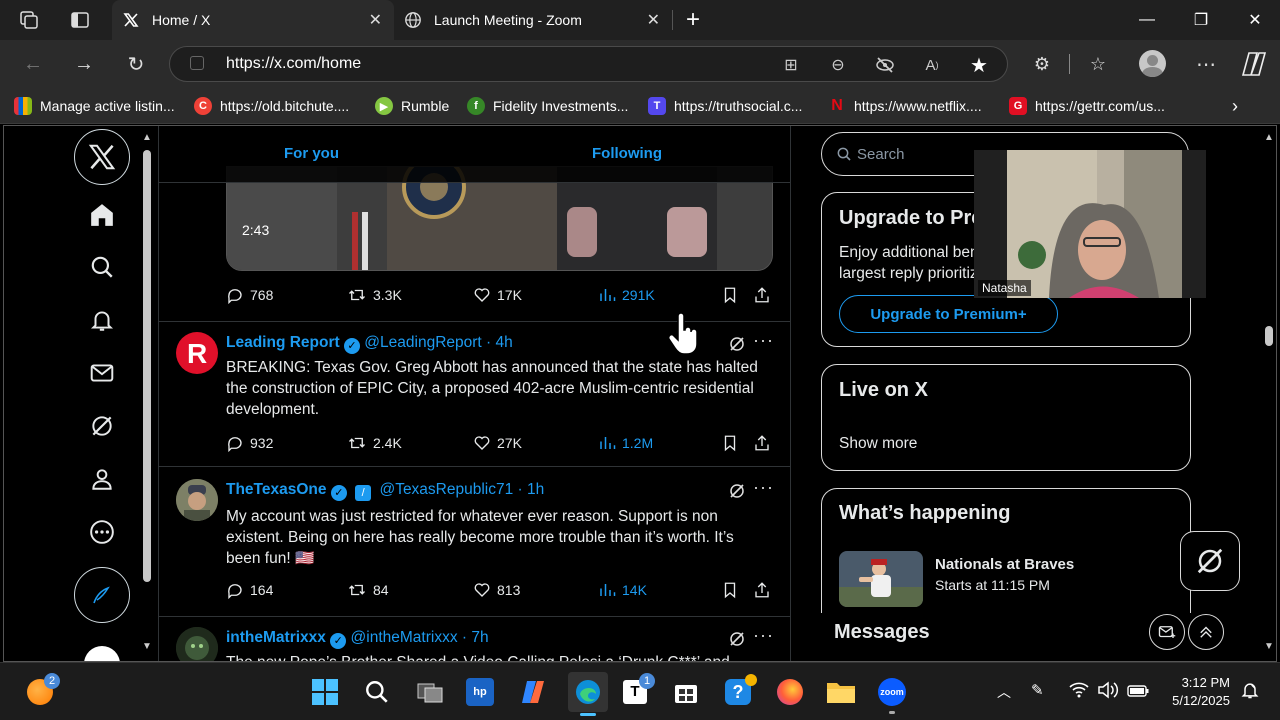 Image resolution: width=1280 pixels, height=720 pixels. What do you see at coordinates (147, 393) in the screenshot?
I see `left-scrollbar: ▲ ▼` at bounding box center [147, 393].